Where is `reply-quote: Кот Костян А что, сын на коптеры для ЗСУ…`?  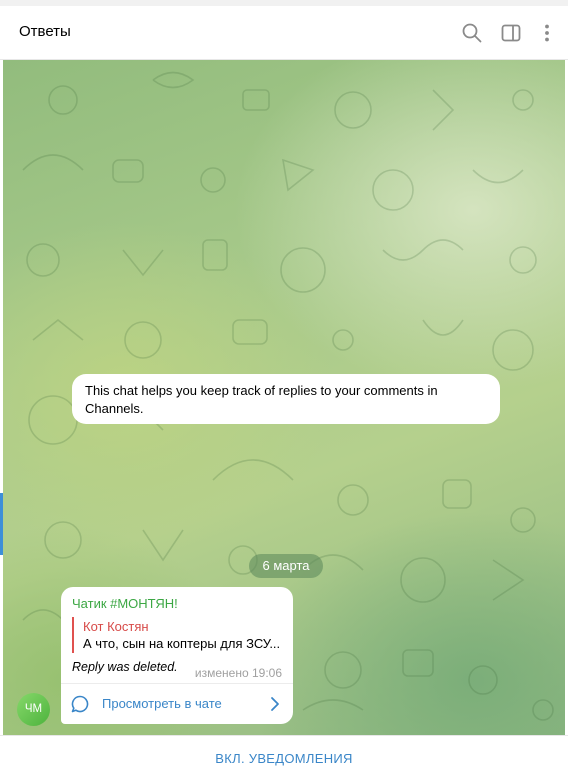
reply-quote: Кот Костян А что, сын на коптеры для ЗСУ… is located at coordinates (178, 635).